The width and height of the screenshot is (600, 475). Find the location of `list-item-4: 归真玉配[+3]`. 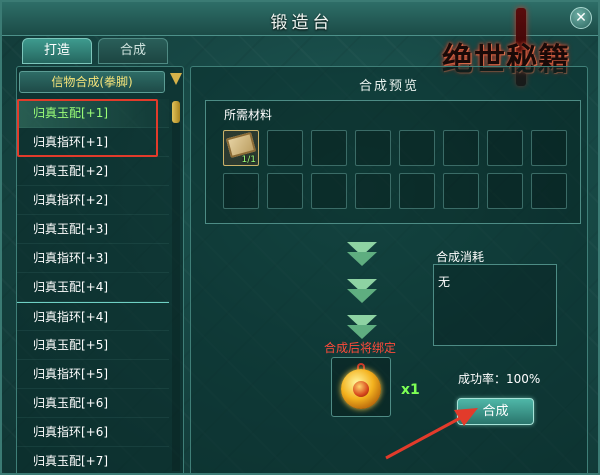

list-item-4: 归真玉配[+3] is located at coordinates (93, 229).